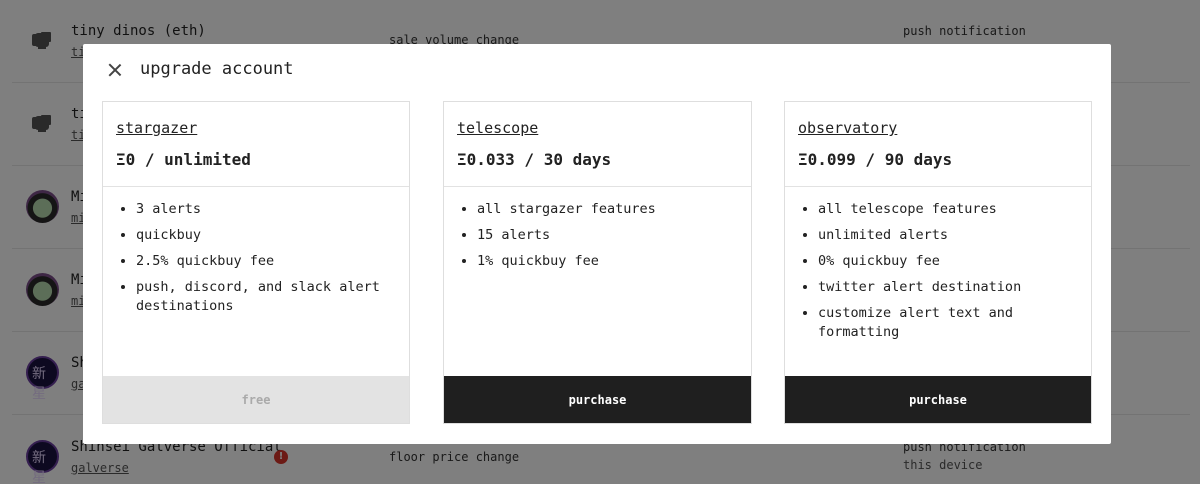 The height and width of the screenshot is (484, 1200). What do you see at coordinates (944, 261) in the screenshot?
I see `plan-feature: 0% quickbuy fee` at bounding box center [944, 261].